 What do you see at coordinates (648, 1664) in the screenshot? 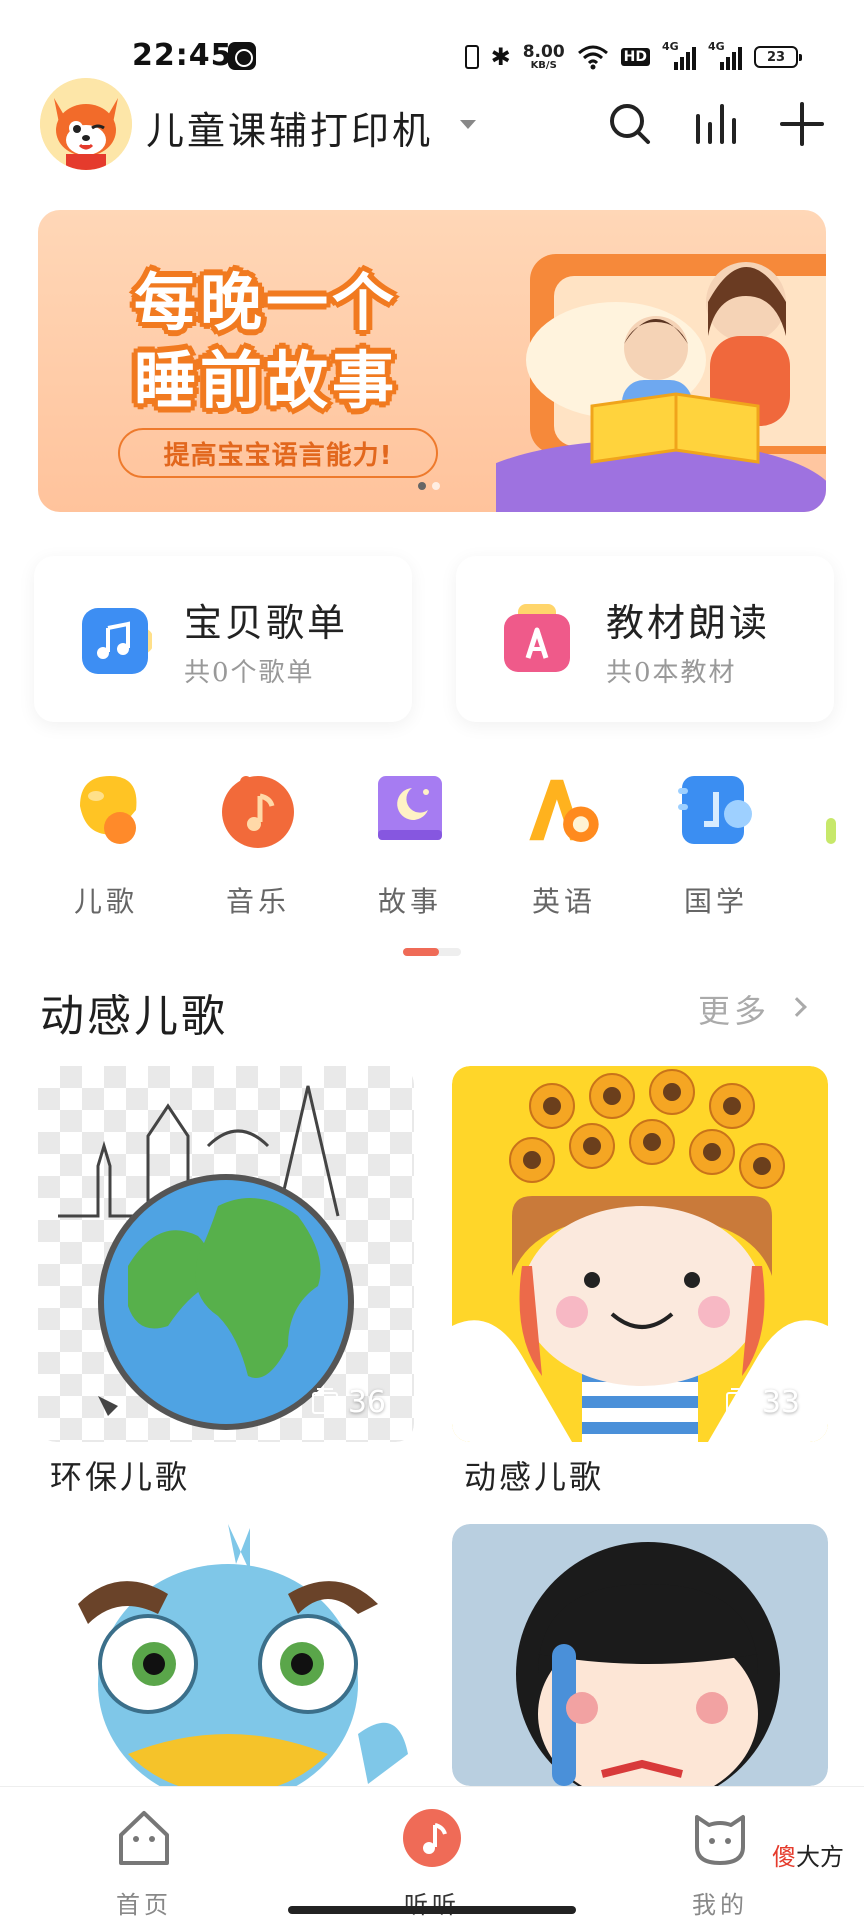
I see `bob-haircut-girl-illustration` at bounding box center [648, 1664].